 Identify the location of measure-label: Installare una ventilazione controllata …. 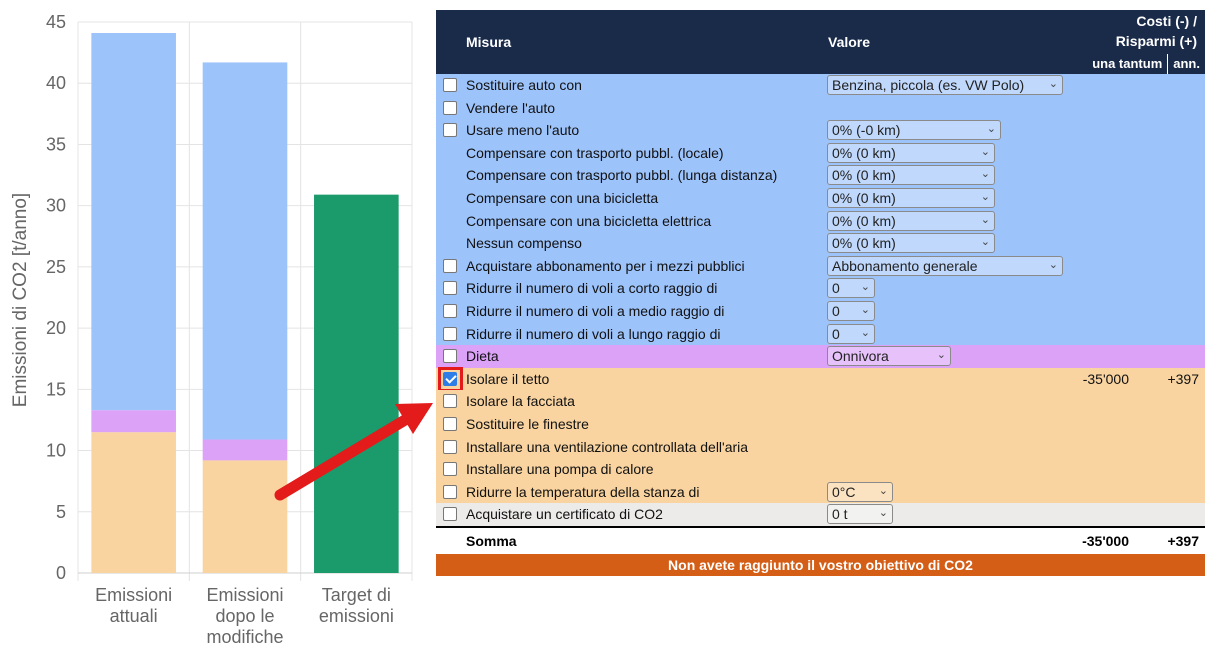
(607, 446).